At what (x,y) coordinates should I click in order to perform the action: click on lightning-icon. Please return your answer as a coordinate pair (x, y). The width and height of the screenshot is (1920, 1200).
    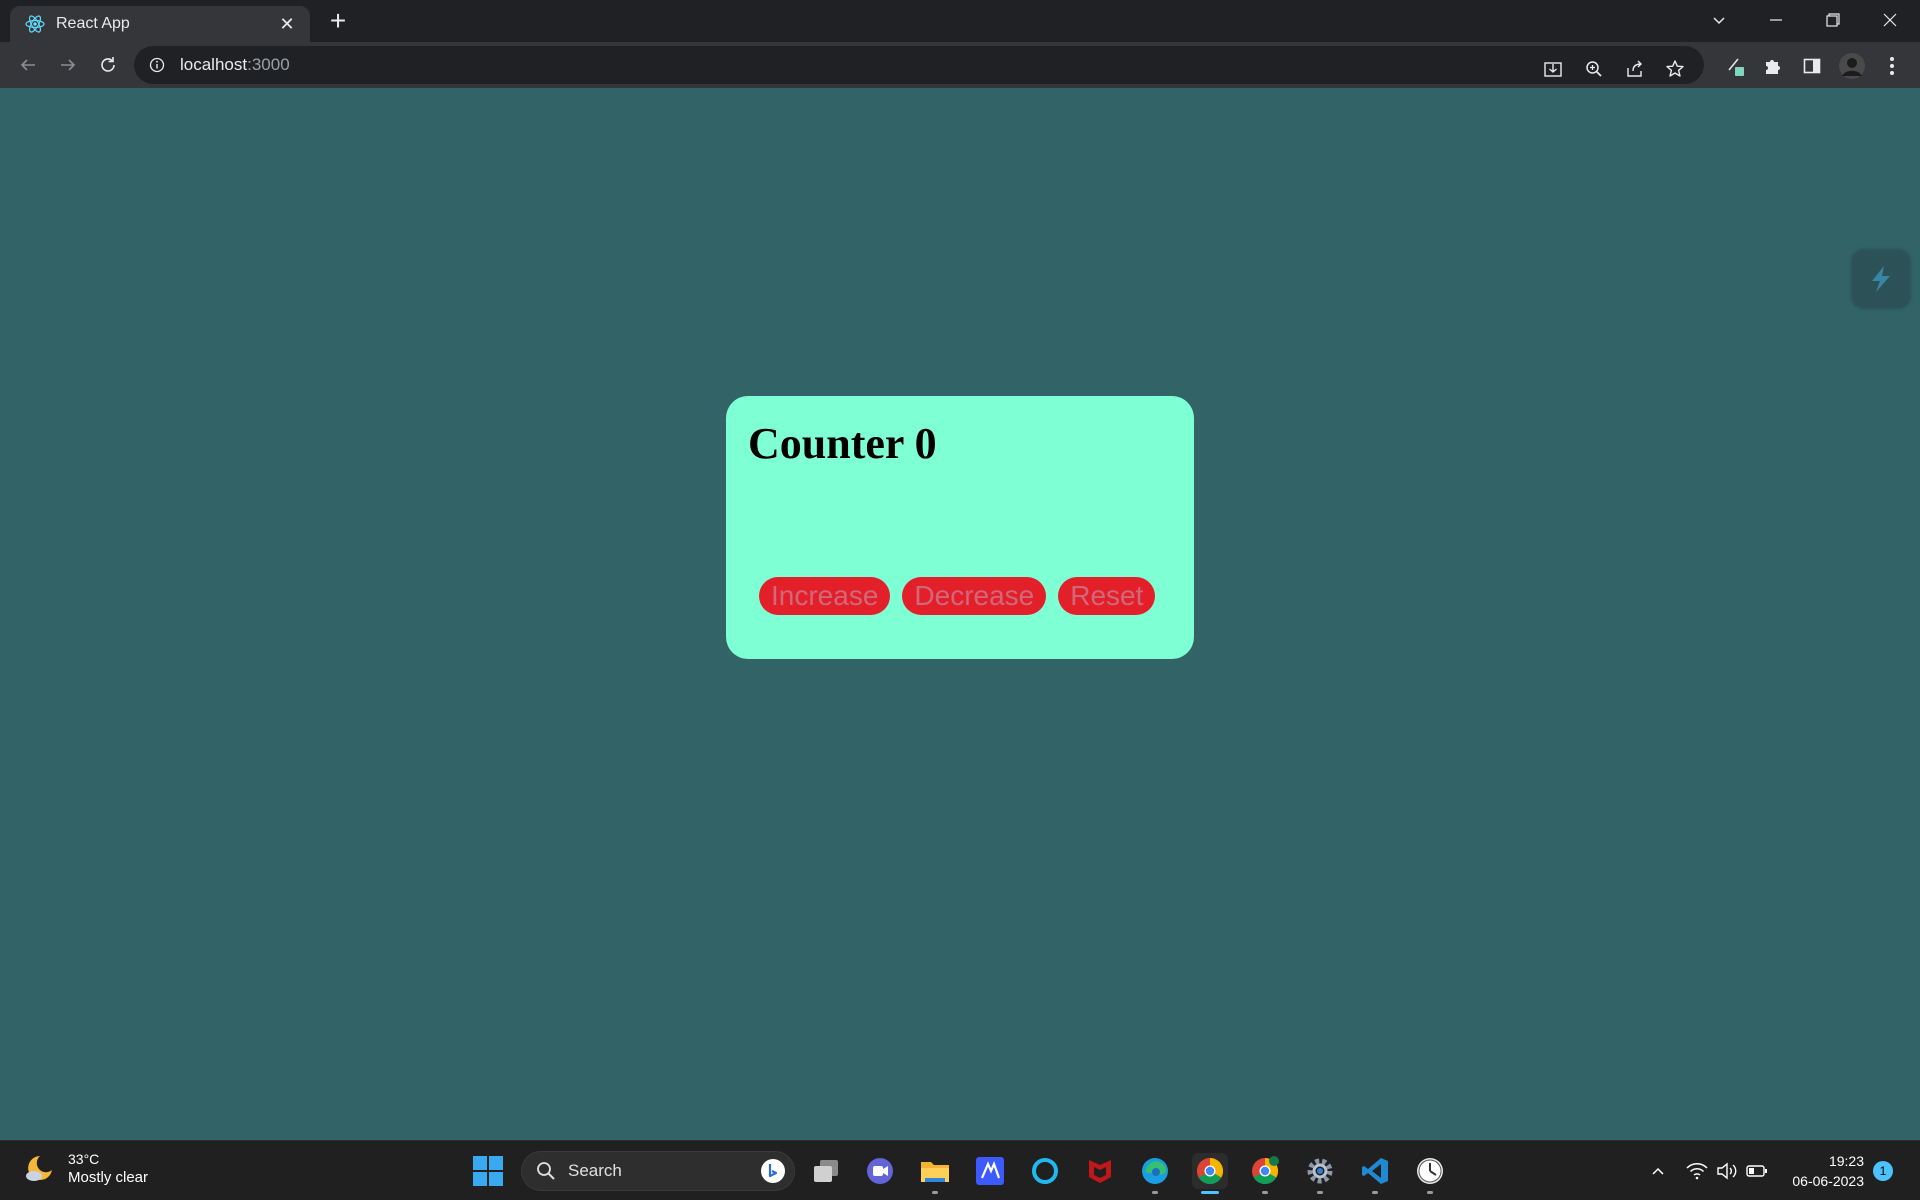
    Looking at the image, I should click on (1881, 279).